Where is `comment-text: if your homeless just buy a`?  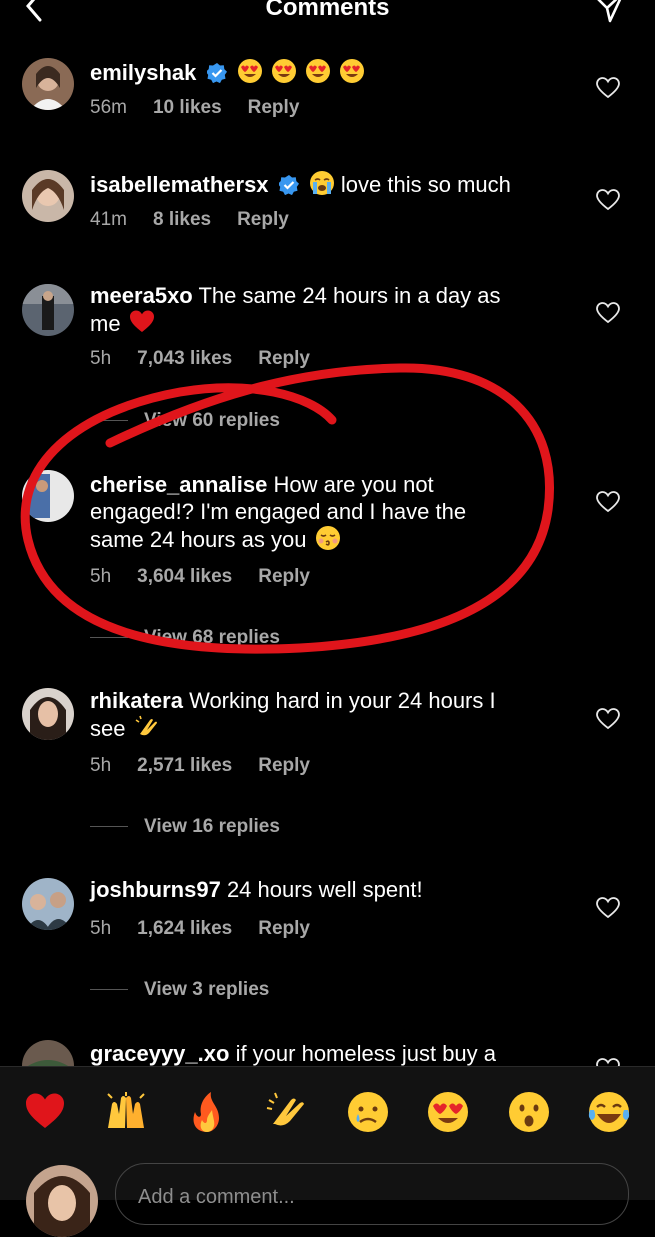 comment-text: if your homeless just buy a is located at coordinates (366, 1053).